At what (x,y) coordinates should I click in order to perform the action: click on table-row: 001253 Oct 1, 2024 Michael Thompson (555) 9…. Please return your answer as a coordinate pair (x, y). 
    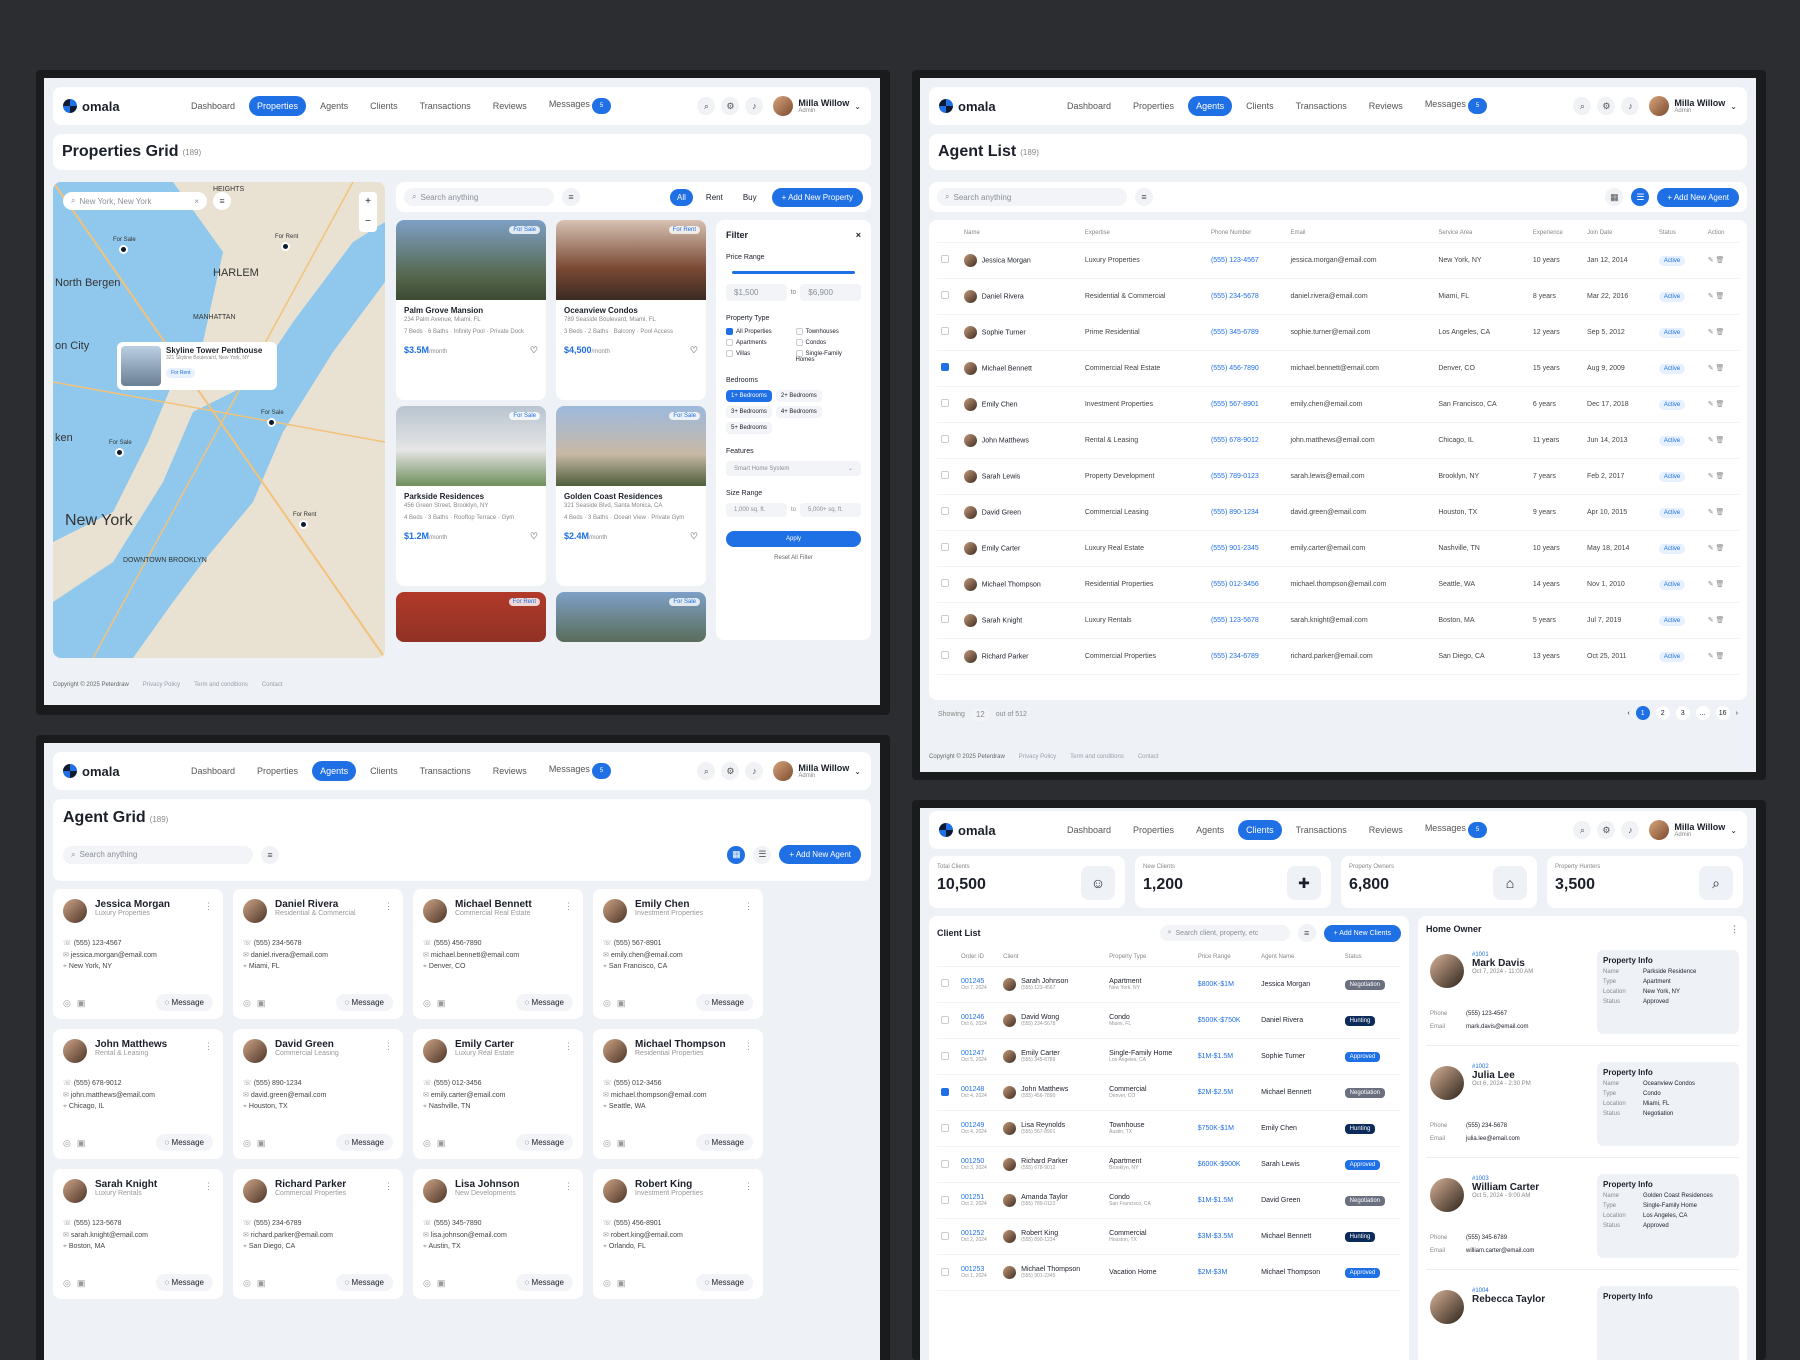
    Looking at the image, I should click on (1169, 1272).